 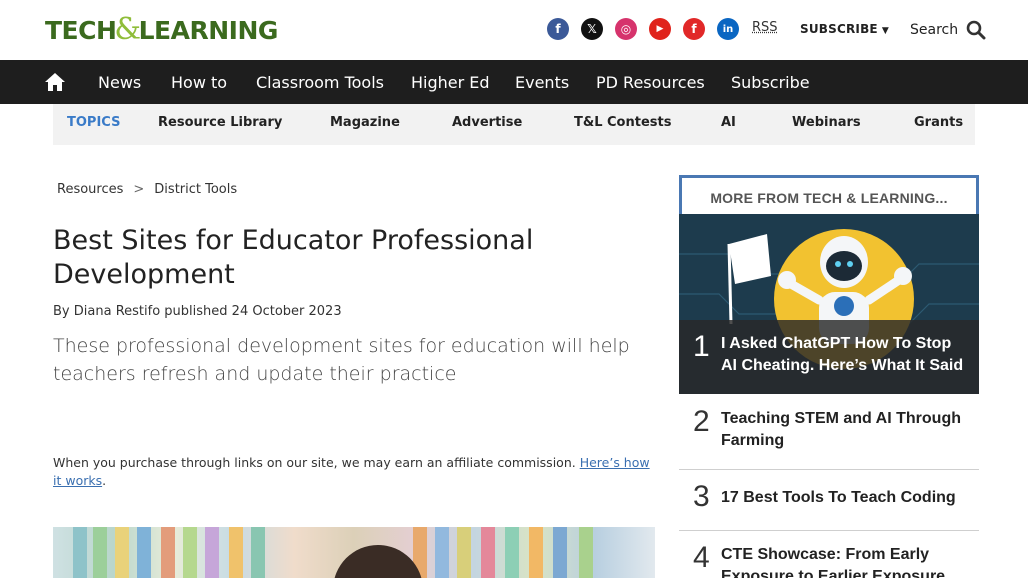 What do you see at coordinates (320, 82) in the screenshot?
I see `nav-item-classroom-tools: Classroom Tools` at bounding box center [320, 82].